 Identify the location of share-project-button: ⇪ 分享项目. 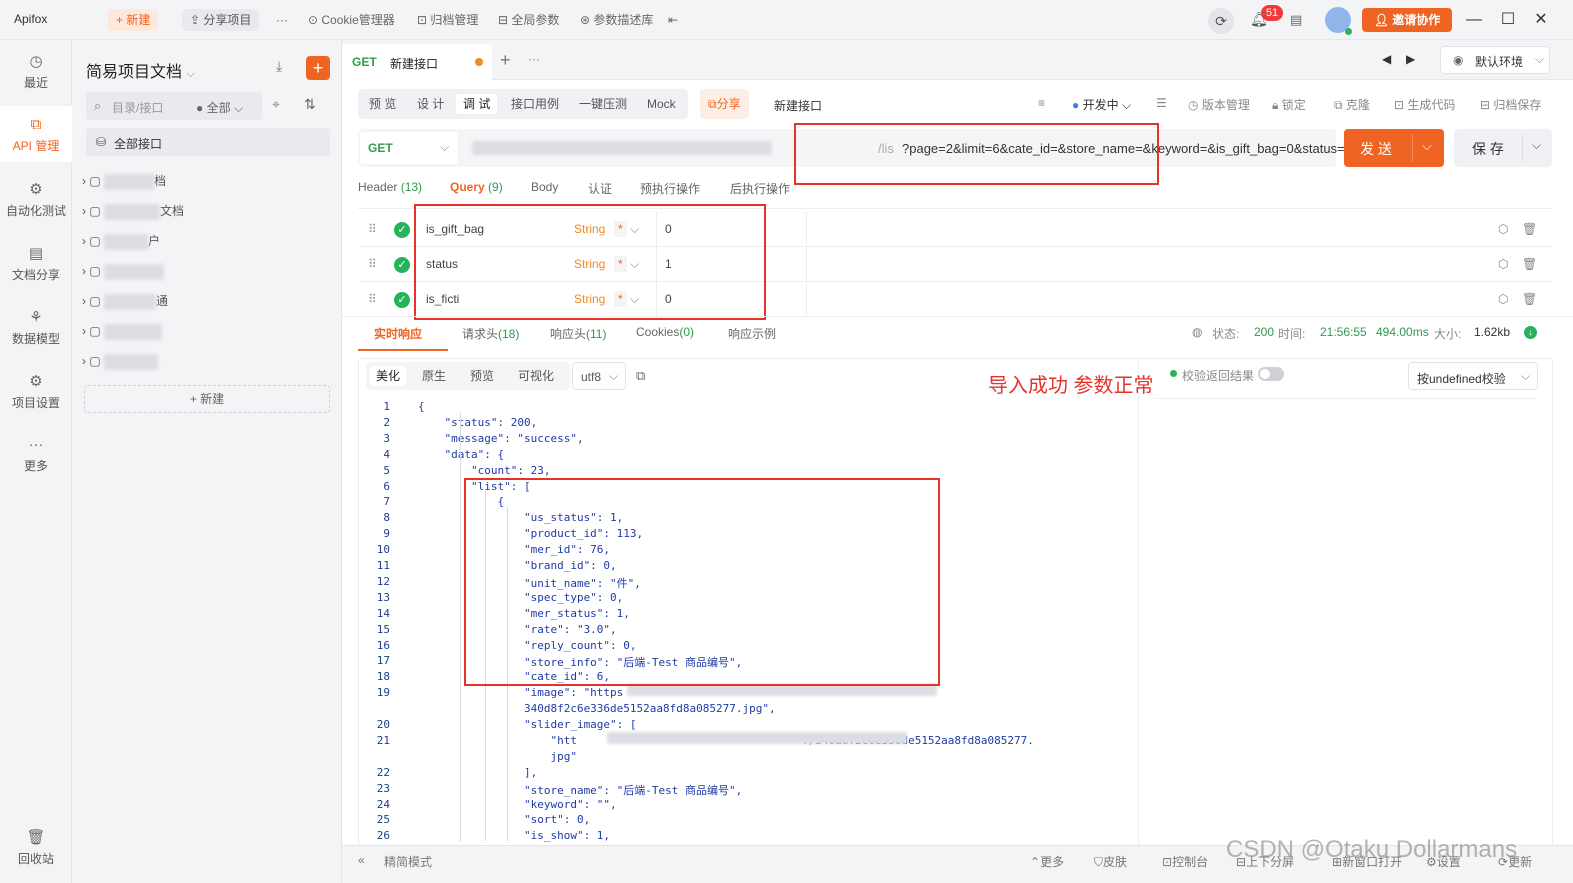
(221, 20).